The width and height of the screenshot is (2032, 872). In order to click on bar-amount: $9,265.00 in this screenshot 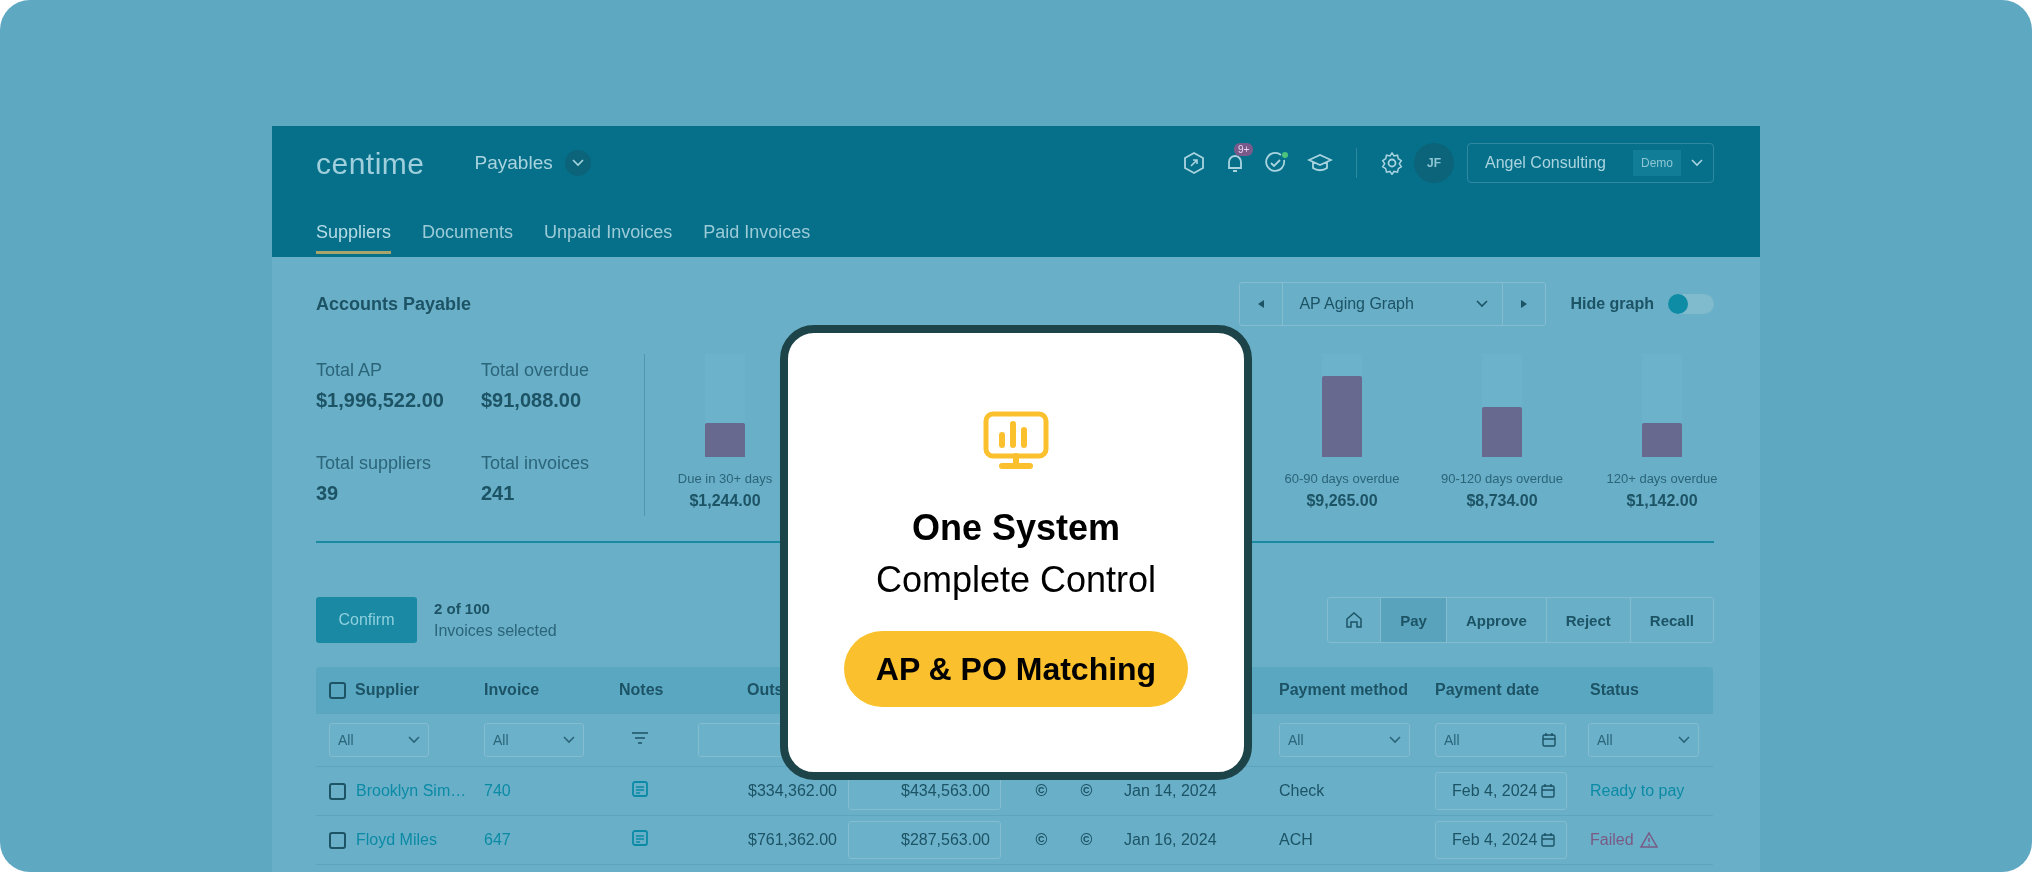, I will do `click(1342, 501)`.